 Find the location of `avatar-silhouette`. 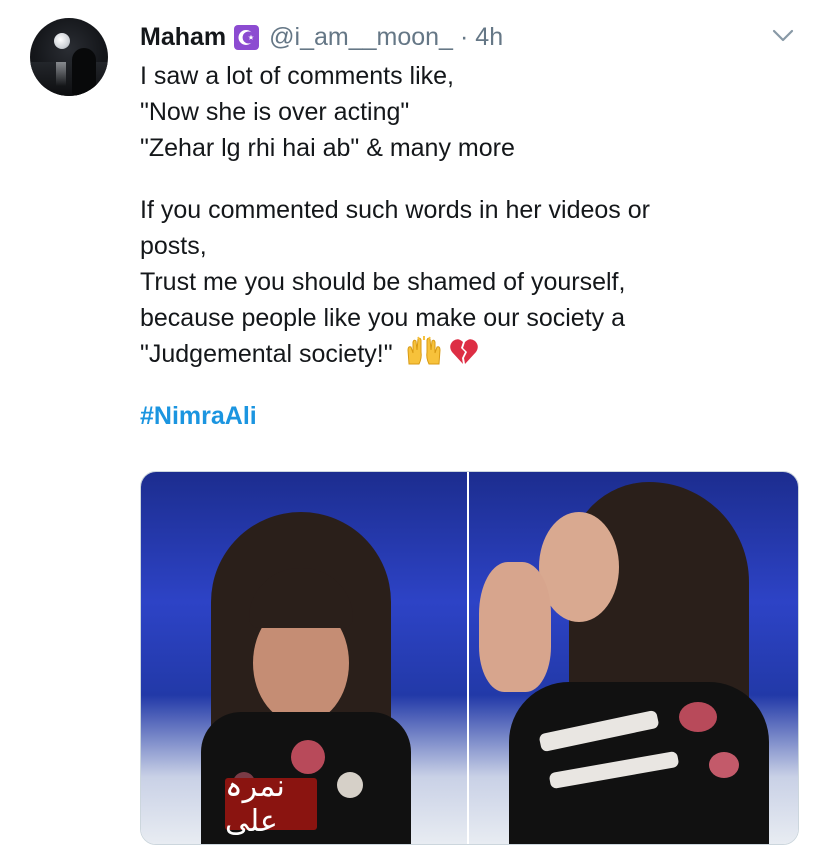

avatar-silhouette is located at coordinates (84, 72).